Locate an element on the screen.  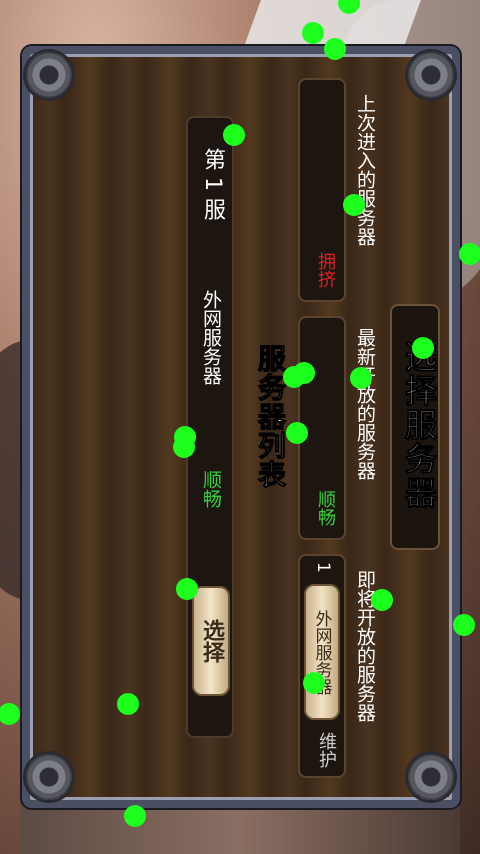
newest-server-status: 顺畅 is located at coordinates (325, 508).